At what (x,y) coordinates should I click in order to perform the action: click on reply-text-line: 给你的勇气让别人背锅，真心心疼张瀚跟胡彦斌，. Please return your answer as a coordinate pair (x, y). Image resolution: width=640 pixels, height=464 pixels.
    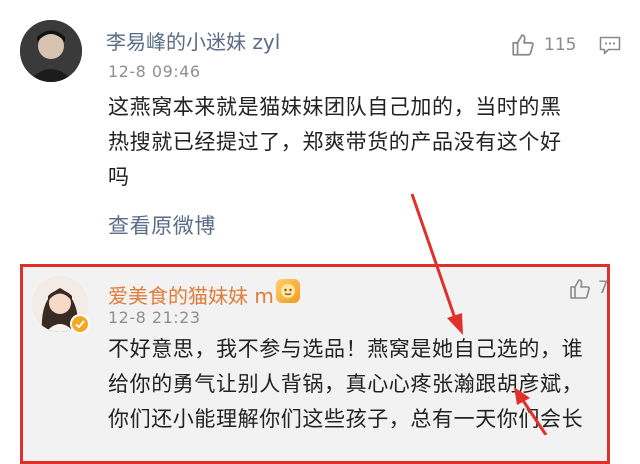
    Looking at the image, I should click on (346, 384).